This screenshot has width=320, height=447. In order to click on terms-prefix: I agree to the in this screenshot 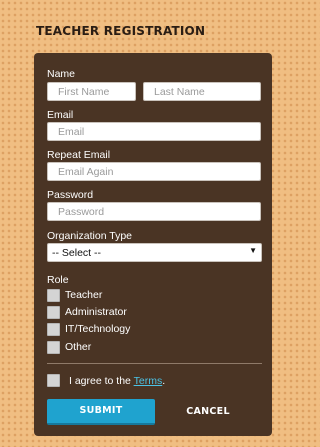, I will do `click(101, 381)`.